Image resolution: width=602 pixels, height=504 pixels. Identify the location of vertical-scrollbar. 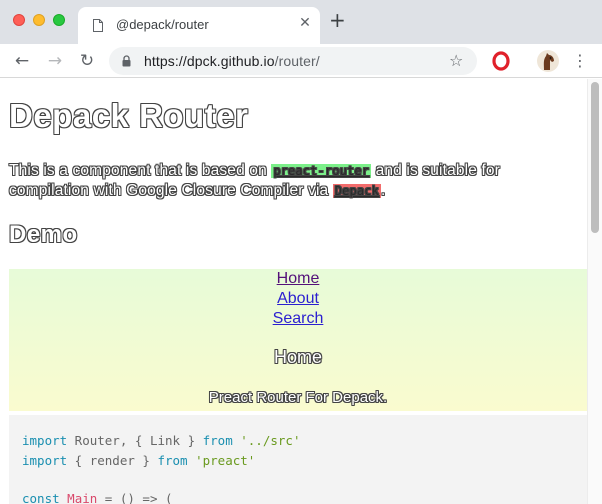
(594, 291).